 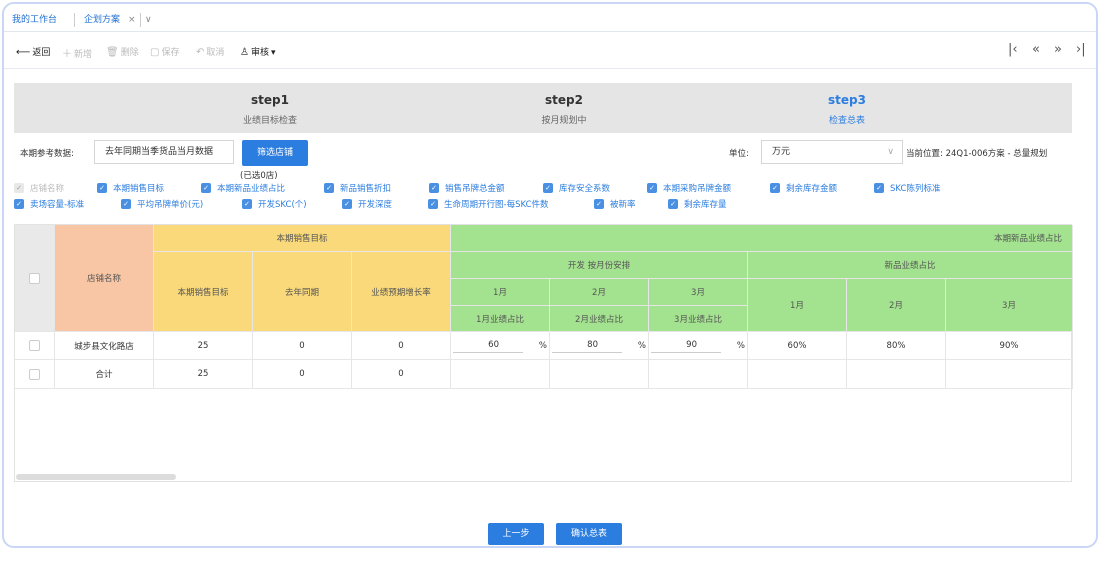 I want to click on close-icon: ×, so click(x=132, y=20).